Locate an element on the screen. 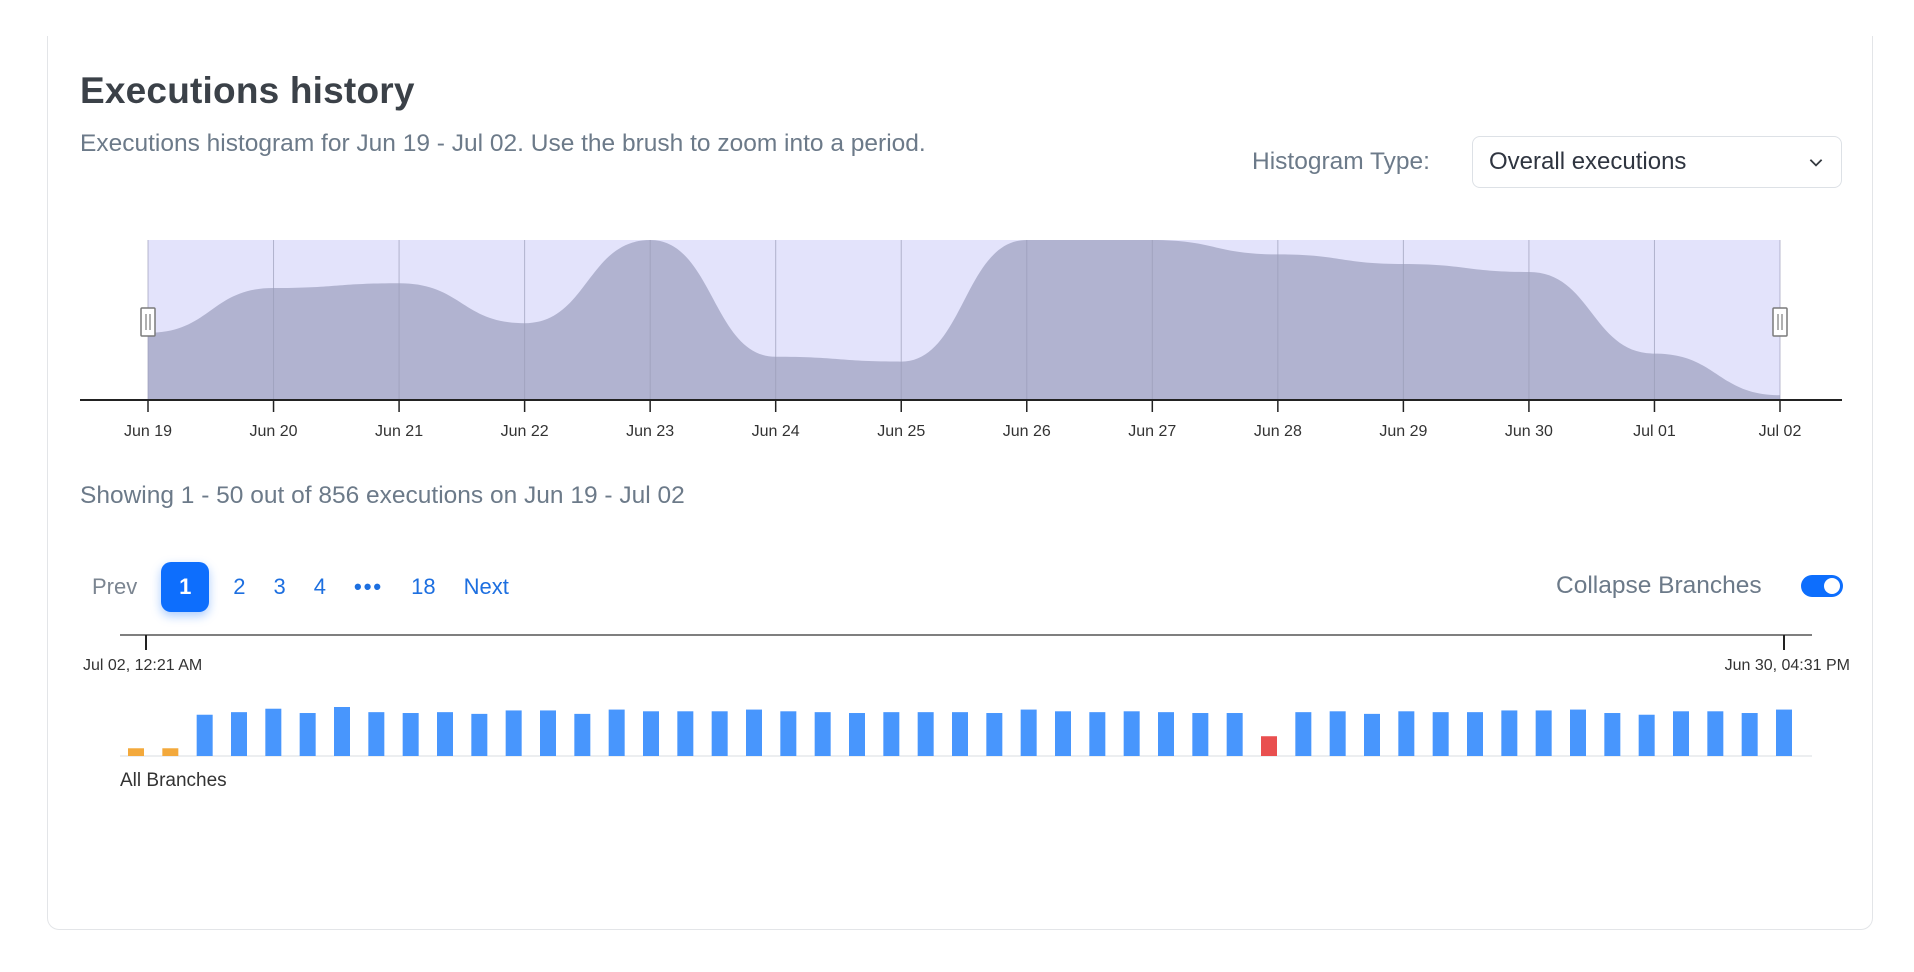 The image size is (1914, 972). histogram-type-value: Overall executions is located at coordinates (1588, 161).